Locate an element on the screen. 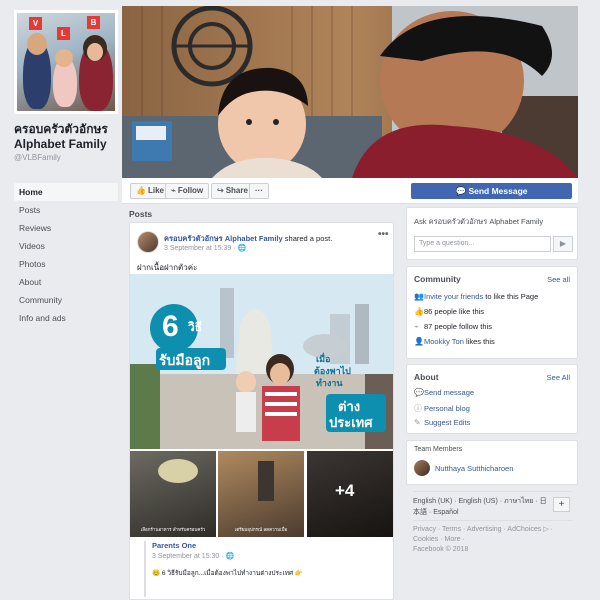  origin-timestamp: 3 September at 15:30 · 🌐 is located at coordinates (268, 556).